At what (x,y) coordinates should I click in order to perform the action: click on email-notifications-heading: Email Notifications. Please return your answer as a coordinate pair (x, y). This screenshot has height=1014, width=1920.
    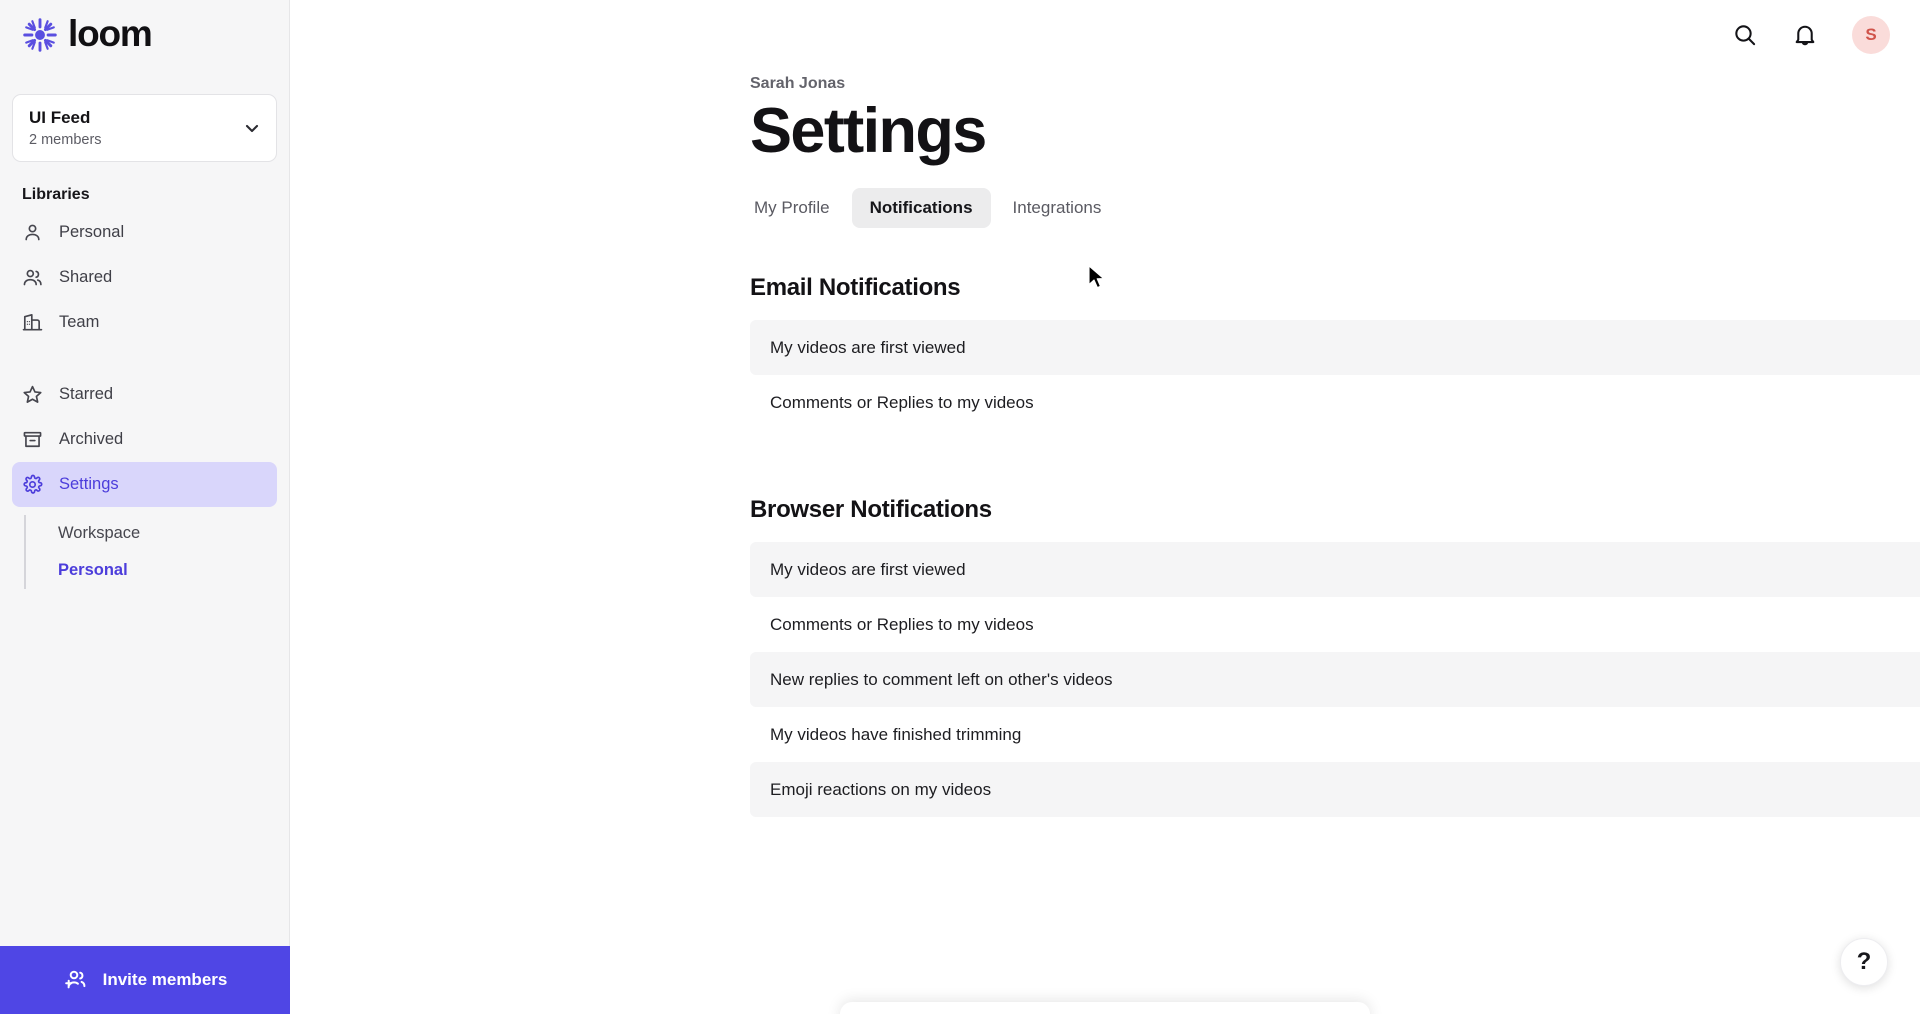
    Looking at the image, I should click on (855, 288).